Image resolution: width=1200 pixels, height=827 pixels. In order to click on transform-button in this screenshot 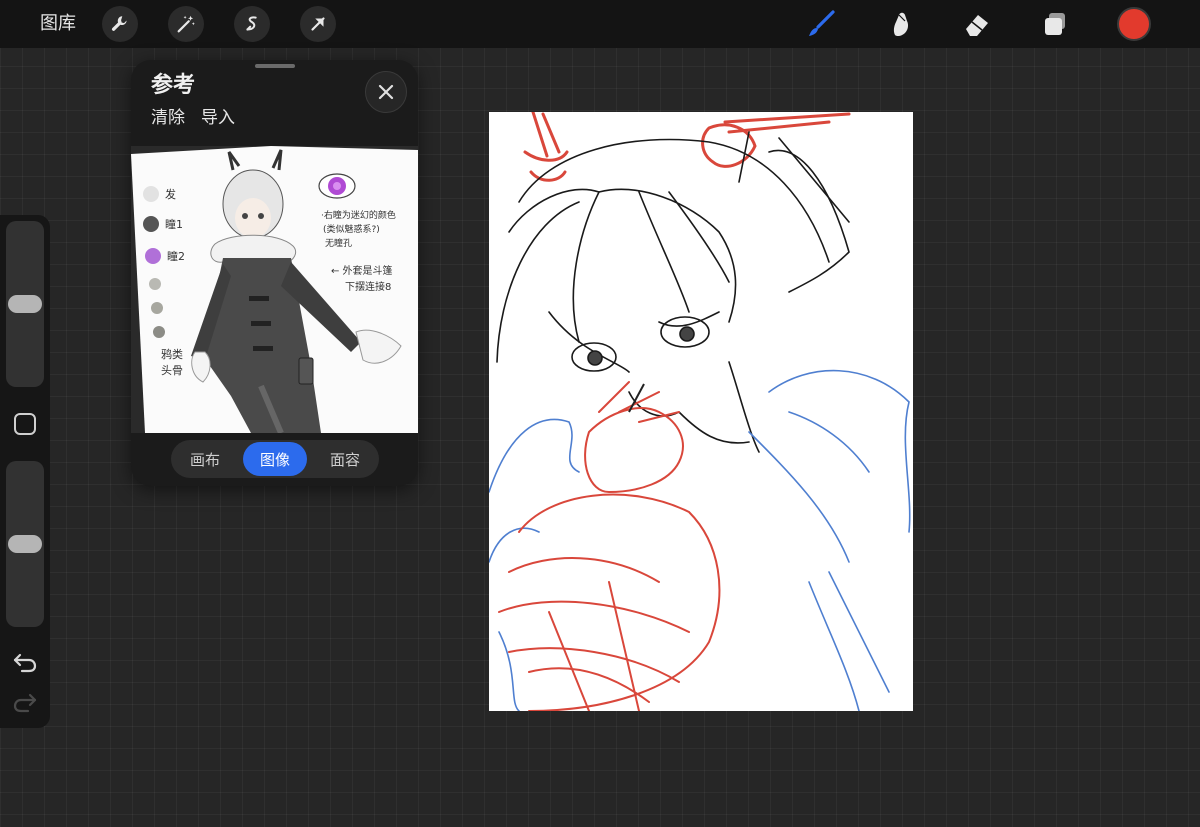, I will do `click(318, 24)`.